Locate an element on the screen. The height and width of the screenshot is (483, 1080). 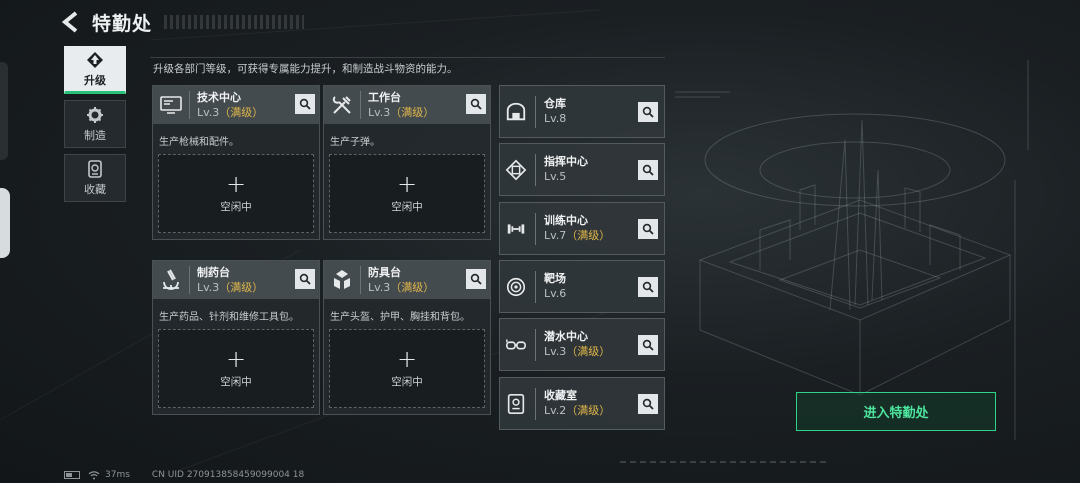
page-title: 特勤处 is located at coordinates (122, 23).